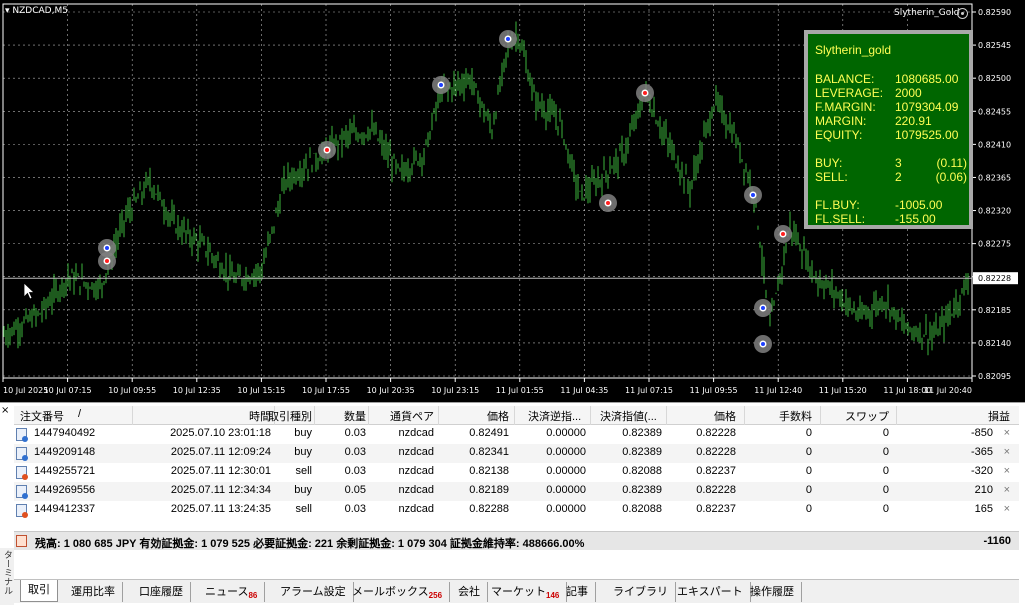  I want to click on buy-count: 3, so click(898, 163).